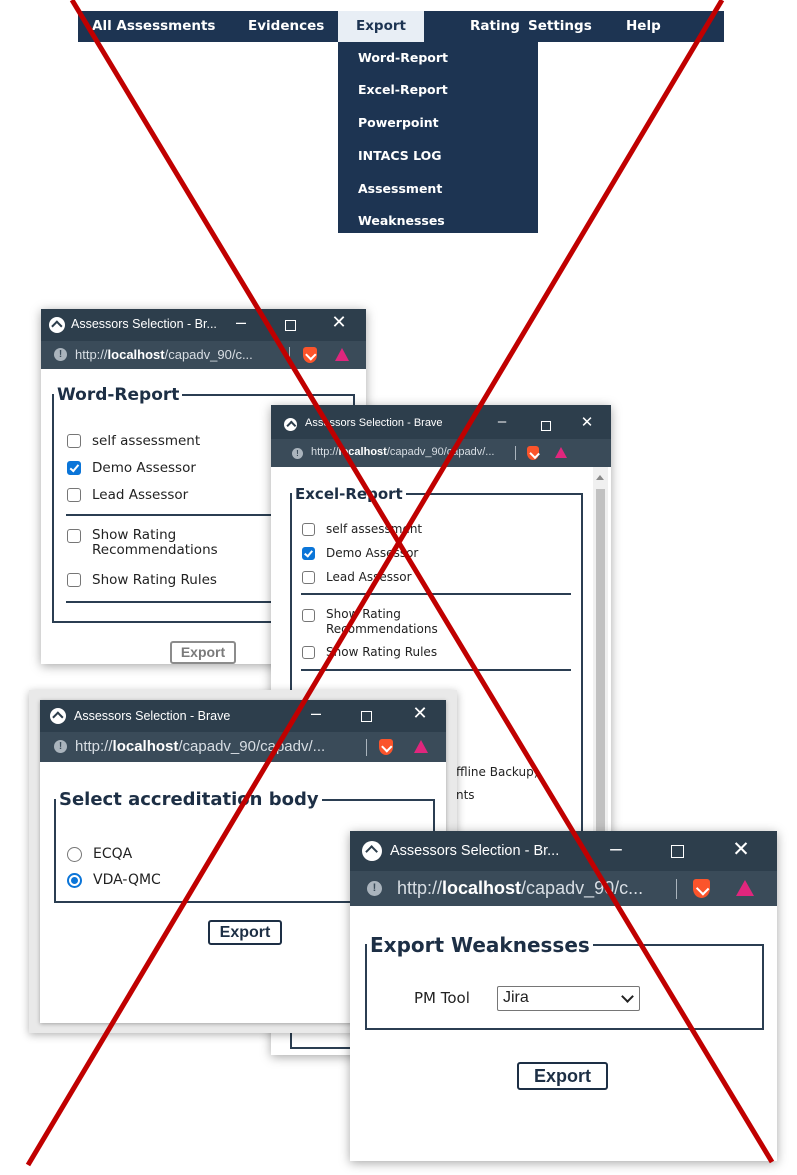 Image resolution: width=797 pixels, height=1175 pixels. Describe the element at coordinates (568, 998) in the screenshot. I see `pm-tool-select: Jira` at that location.